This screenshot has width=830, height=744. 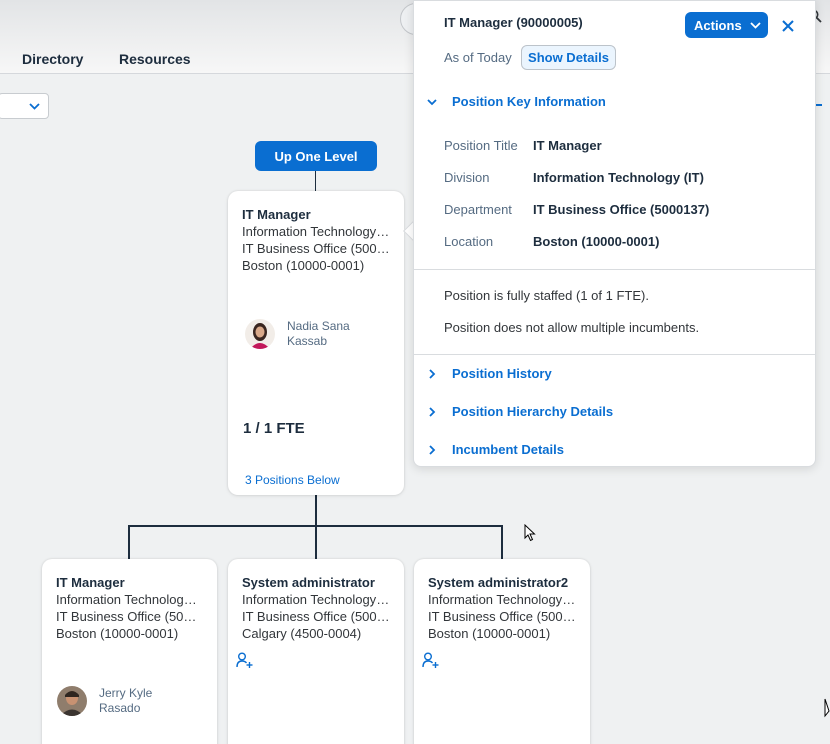 What do you see at coordinates (533, 411) in the screenshot?
I see `section-title: Position Hierarchy Details` at bounding box center [533, 411].